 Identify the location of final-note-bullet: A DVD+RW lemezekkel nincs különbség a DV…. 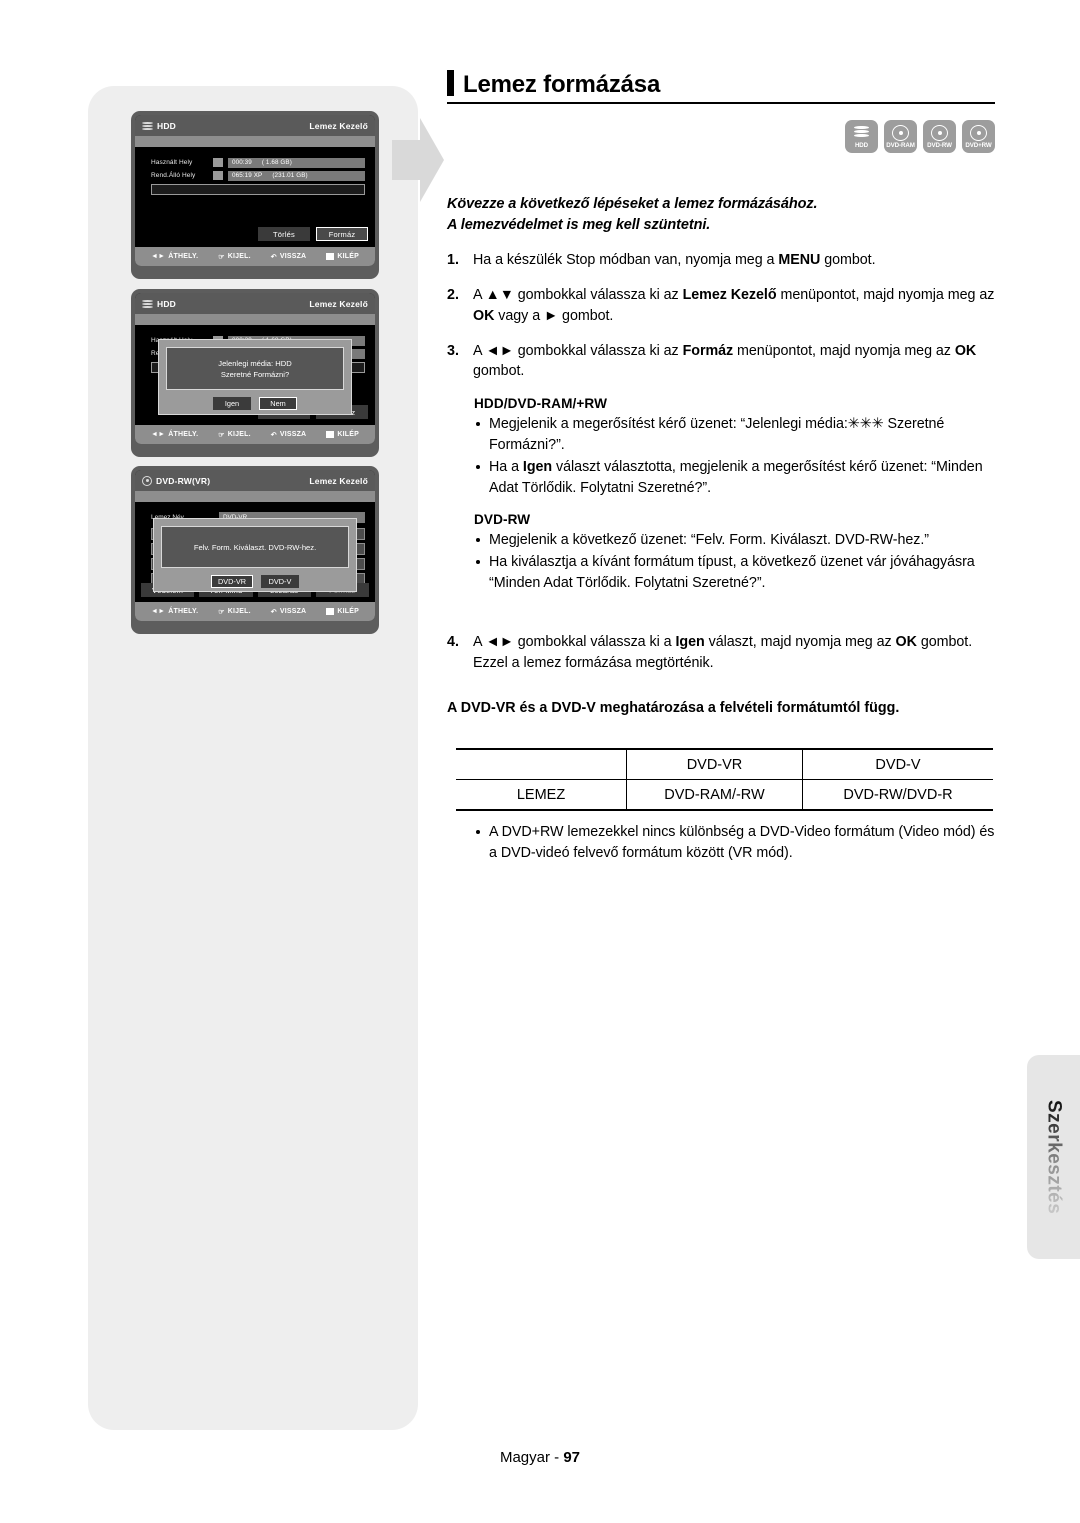
(736, 843).